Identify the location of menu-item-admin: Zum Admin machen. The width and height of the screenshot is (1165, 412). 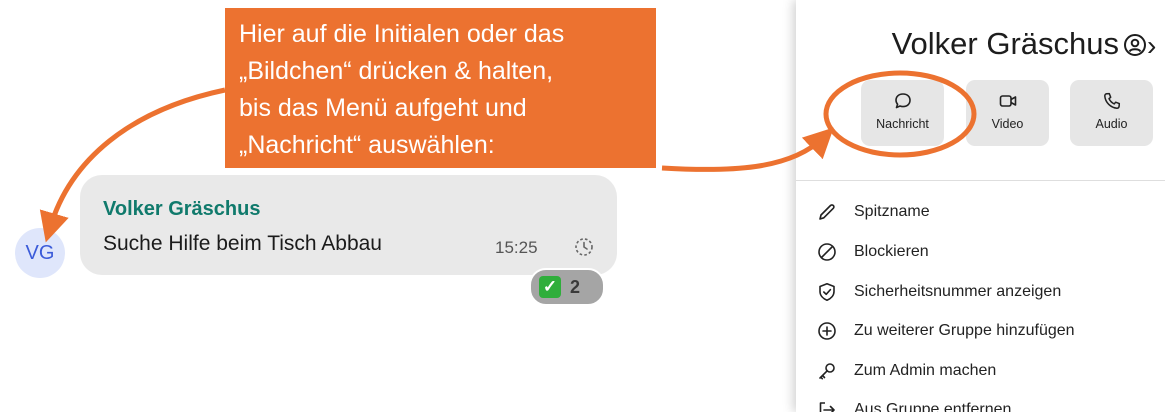
(906, 371).